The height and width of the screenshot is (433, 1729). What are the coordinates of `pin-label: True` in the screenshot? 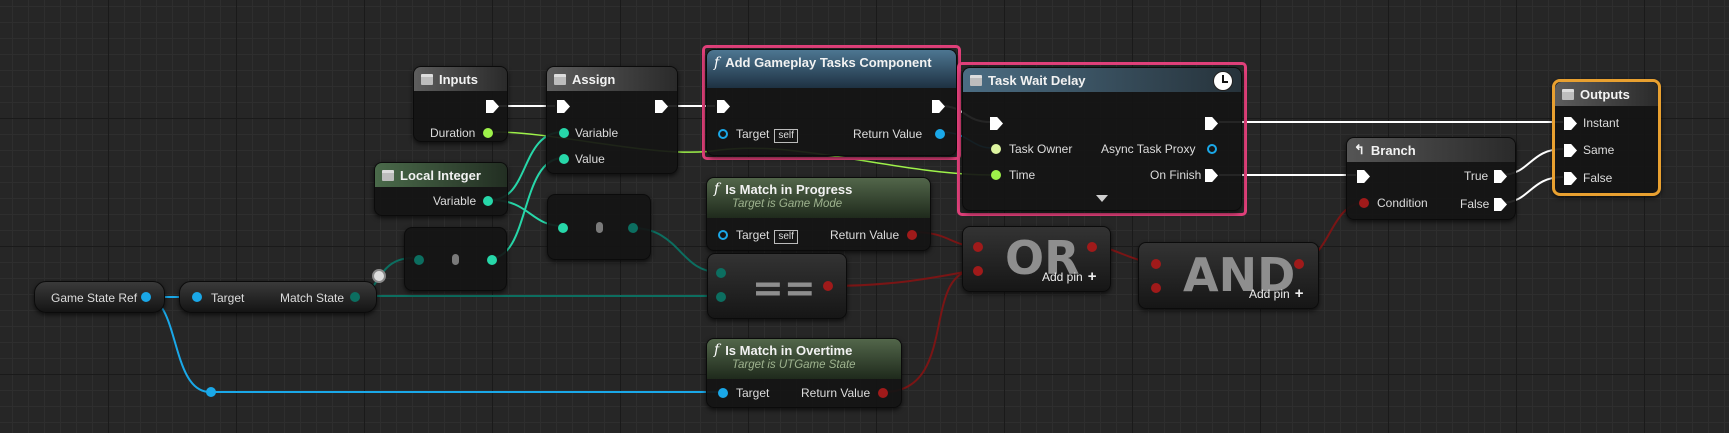 It's located at (1476, 176).